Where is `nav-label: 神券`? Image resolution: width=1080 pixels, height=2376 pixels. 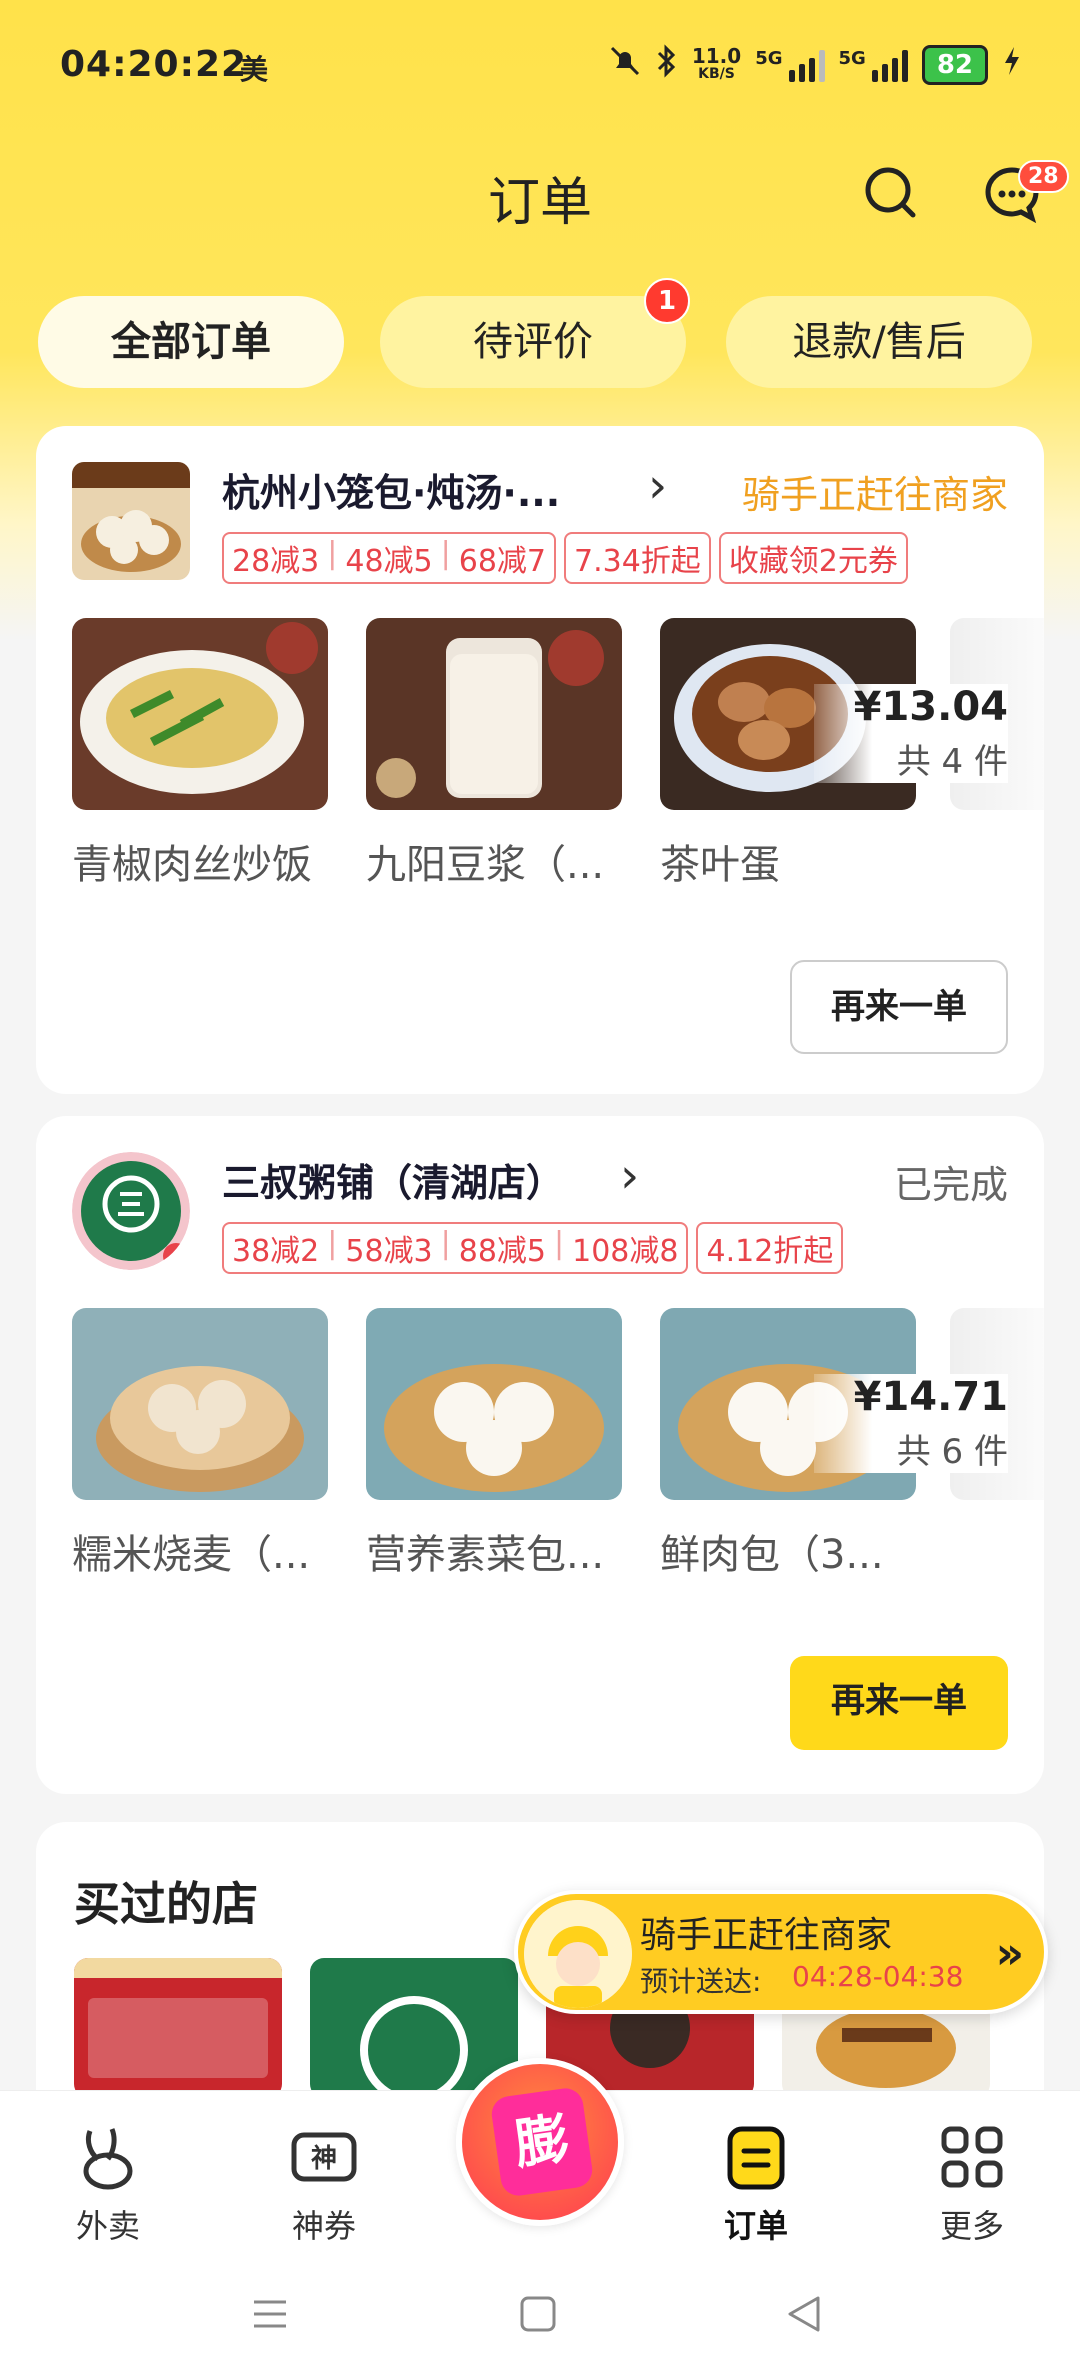 nav-label: 神券 is located at coordinates (323, 2226).